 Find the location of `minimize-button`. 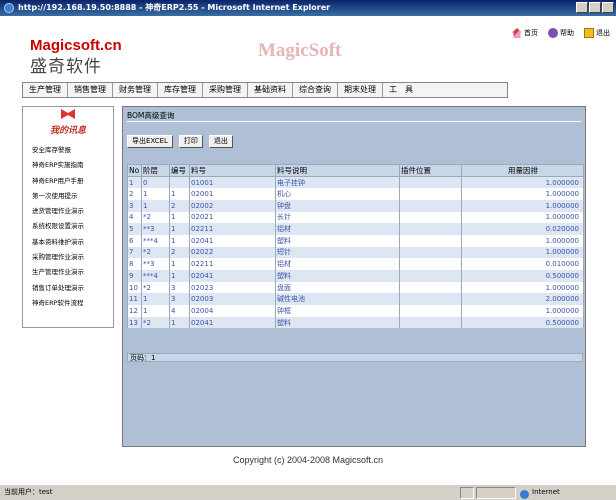

minimize-button is located at coordinates (582, 7).